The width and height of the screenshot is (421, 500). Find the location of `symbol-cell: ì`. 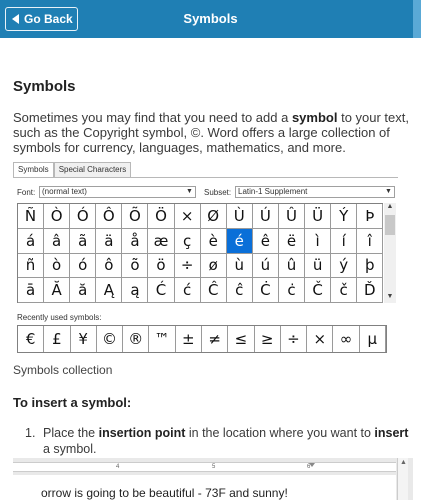

symbol-cell: ì is located at coordinates (318, 241).